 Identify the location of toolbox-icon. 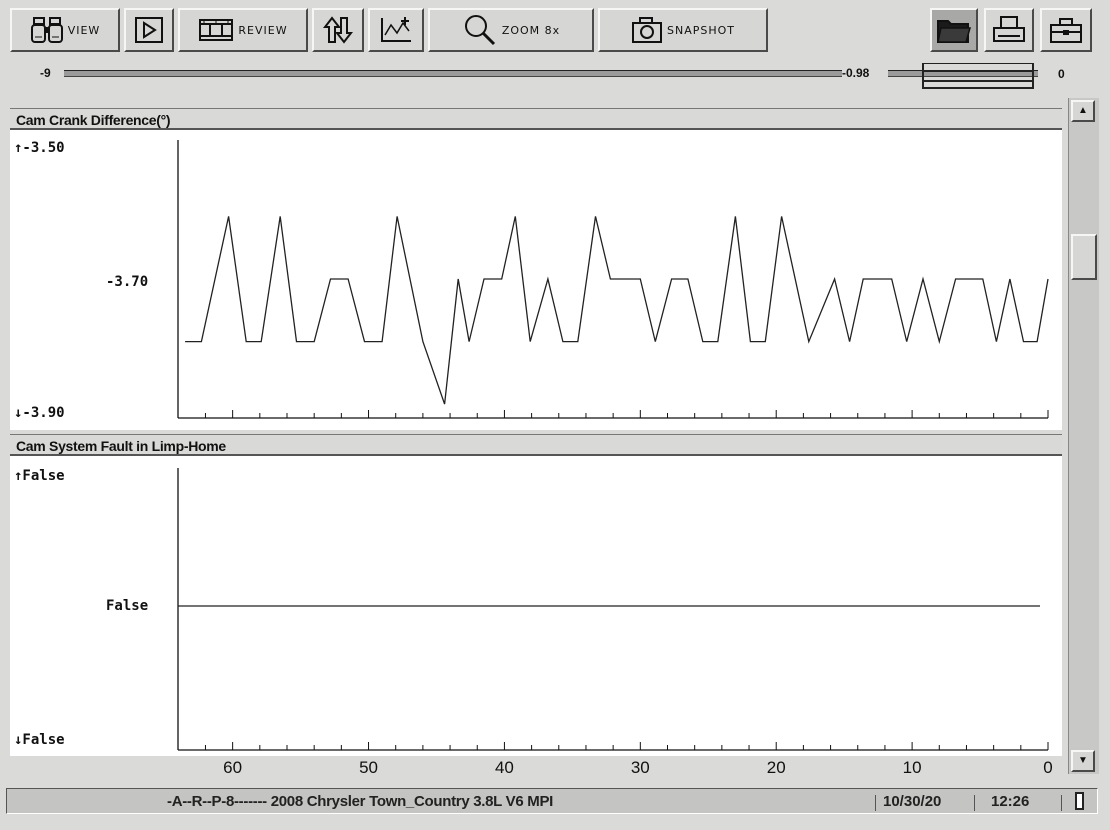
(1066, 30).